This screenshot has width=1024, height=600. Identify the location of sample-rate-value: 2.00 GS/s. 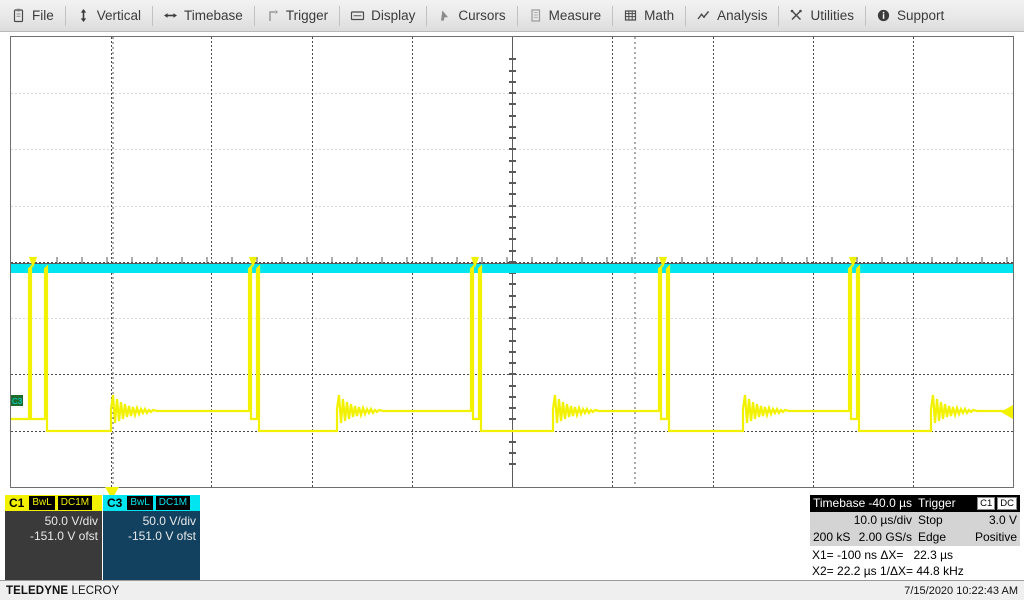
(885, 537).